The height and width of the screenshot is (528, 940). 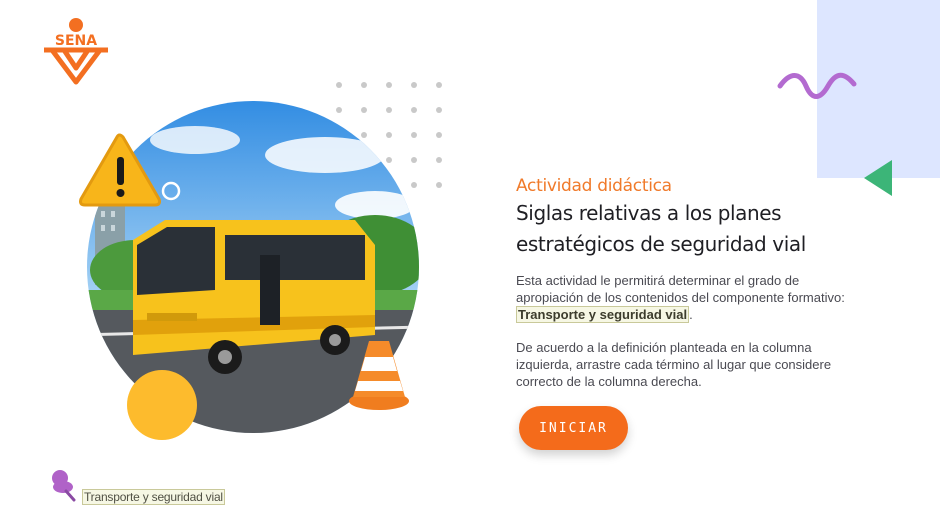 I want to click on component-name-label: Transporte y seguridad vial, so click(x=153, y=497).